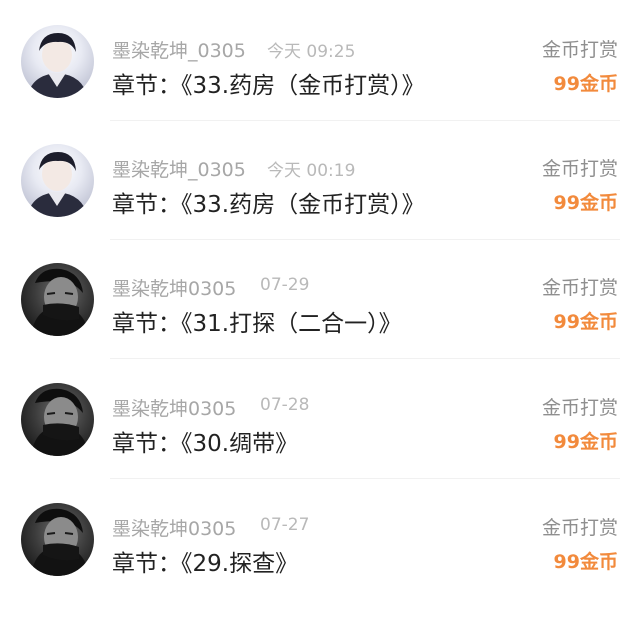 This screenshot has height=622, width=640. Describe the element at coordinates (311, 52) in the screenshot. I see `timestamp: 今天 09:25` at that location.